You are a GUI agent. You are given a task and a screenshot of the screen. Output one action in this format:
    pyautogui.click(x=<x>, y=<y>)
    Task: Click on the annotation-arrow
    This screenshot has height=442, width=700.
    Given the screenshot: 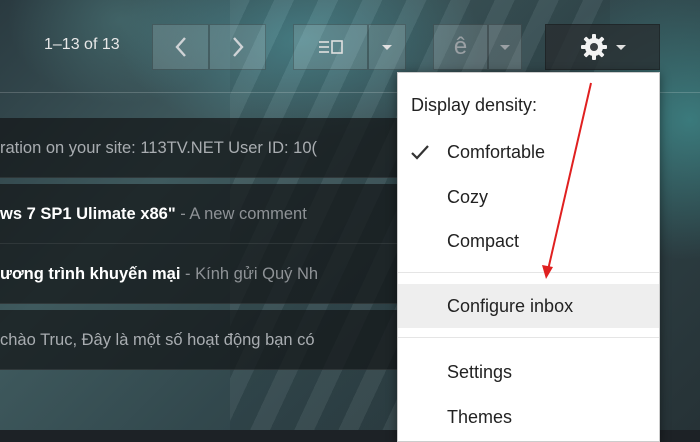 What is the action you would take?
    pyautogui.click(x=567, y=180)
    